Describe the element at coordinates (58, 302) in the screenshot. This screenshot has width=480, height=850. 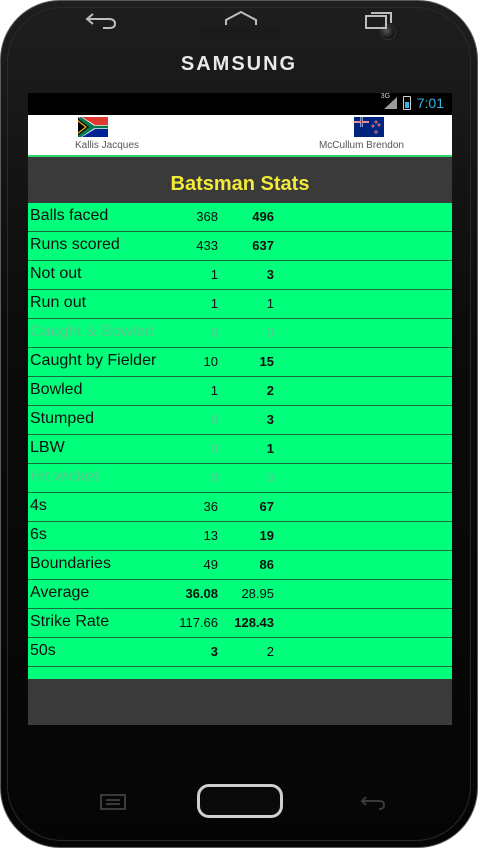
I see `stat-label: Run out` at that location.